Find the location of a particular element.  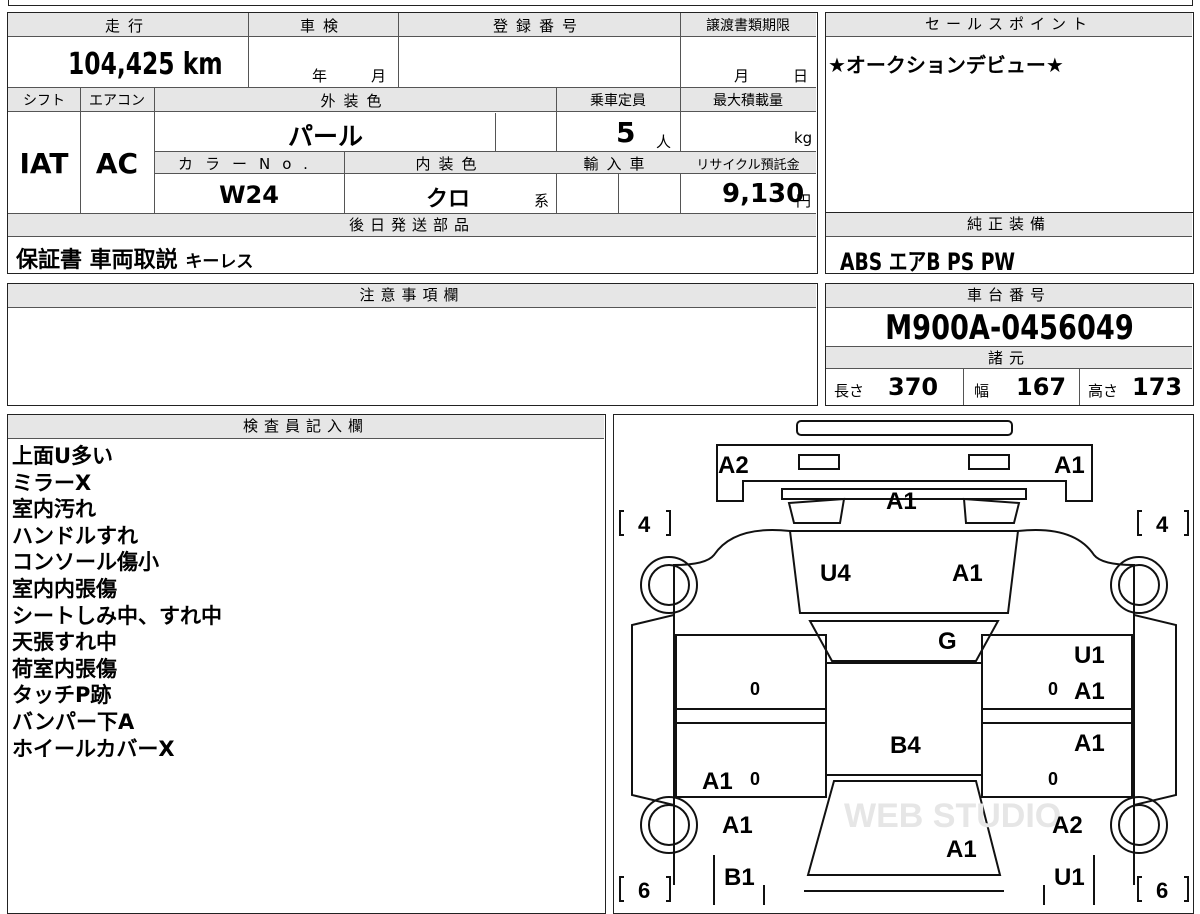

code-front-bumper-right: A1 is located at coordinates (1069, 465).